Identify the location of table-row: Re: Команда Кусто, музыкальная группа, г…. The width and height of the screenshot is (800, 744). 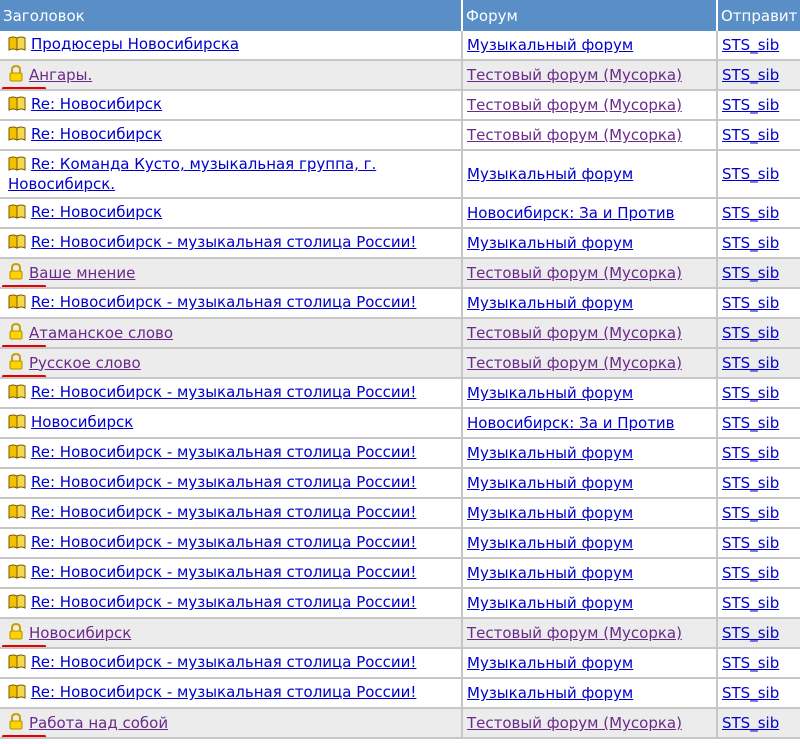
(400, 174).